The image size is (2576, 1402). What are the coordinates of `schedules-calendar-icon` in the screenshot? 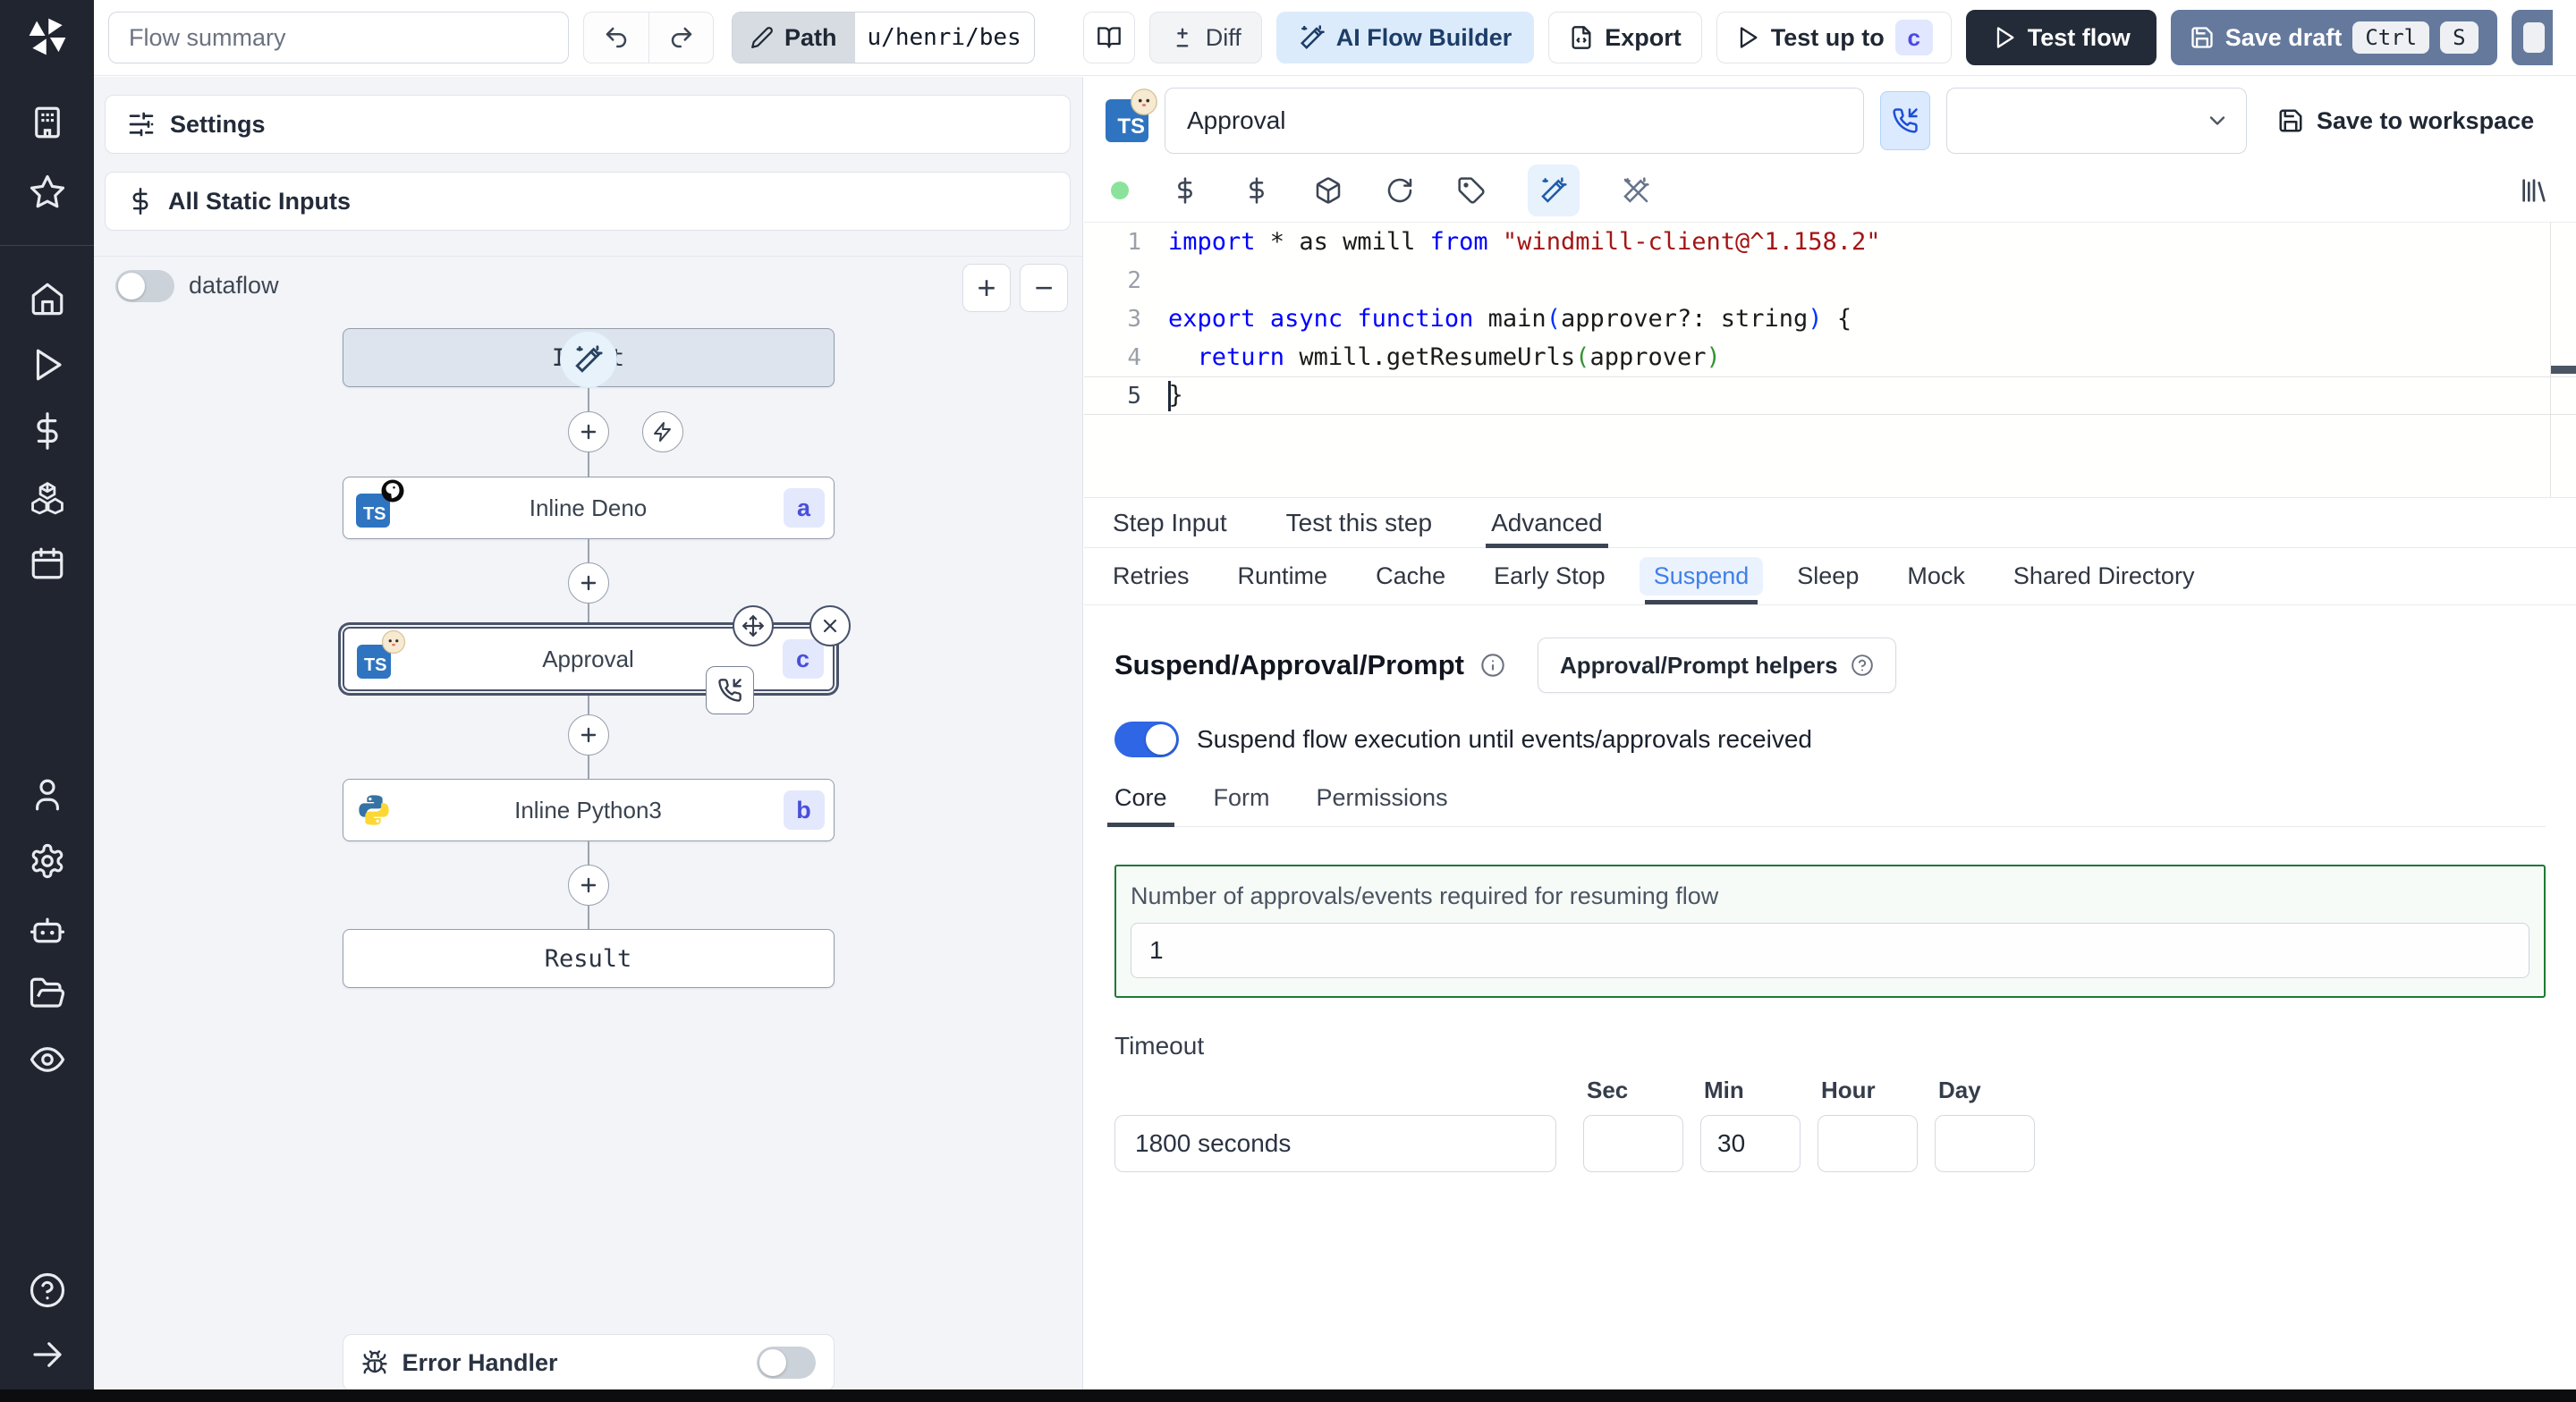 It's located at (47, 563).